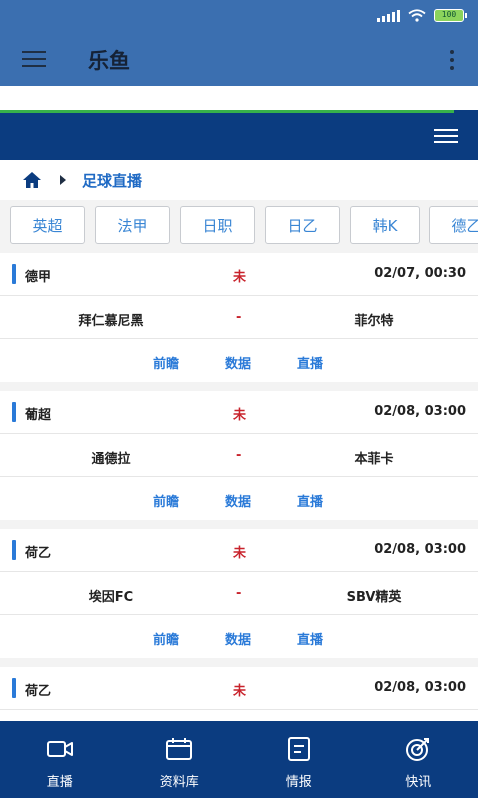 This screenshot has width=478, height=798. I want to click on tab-league-6: 德乙, so click(453, 225).